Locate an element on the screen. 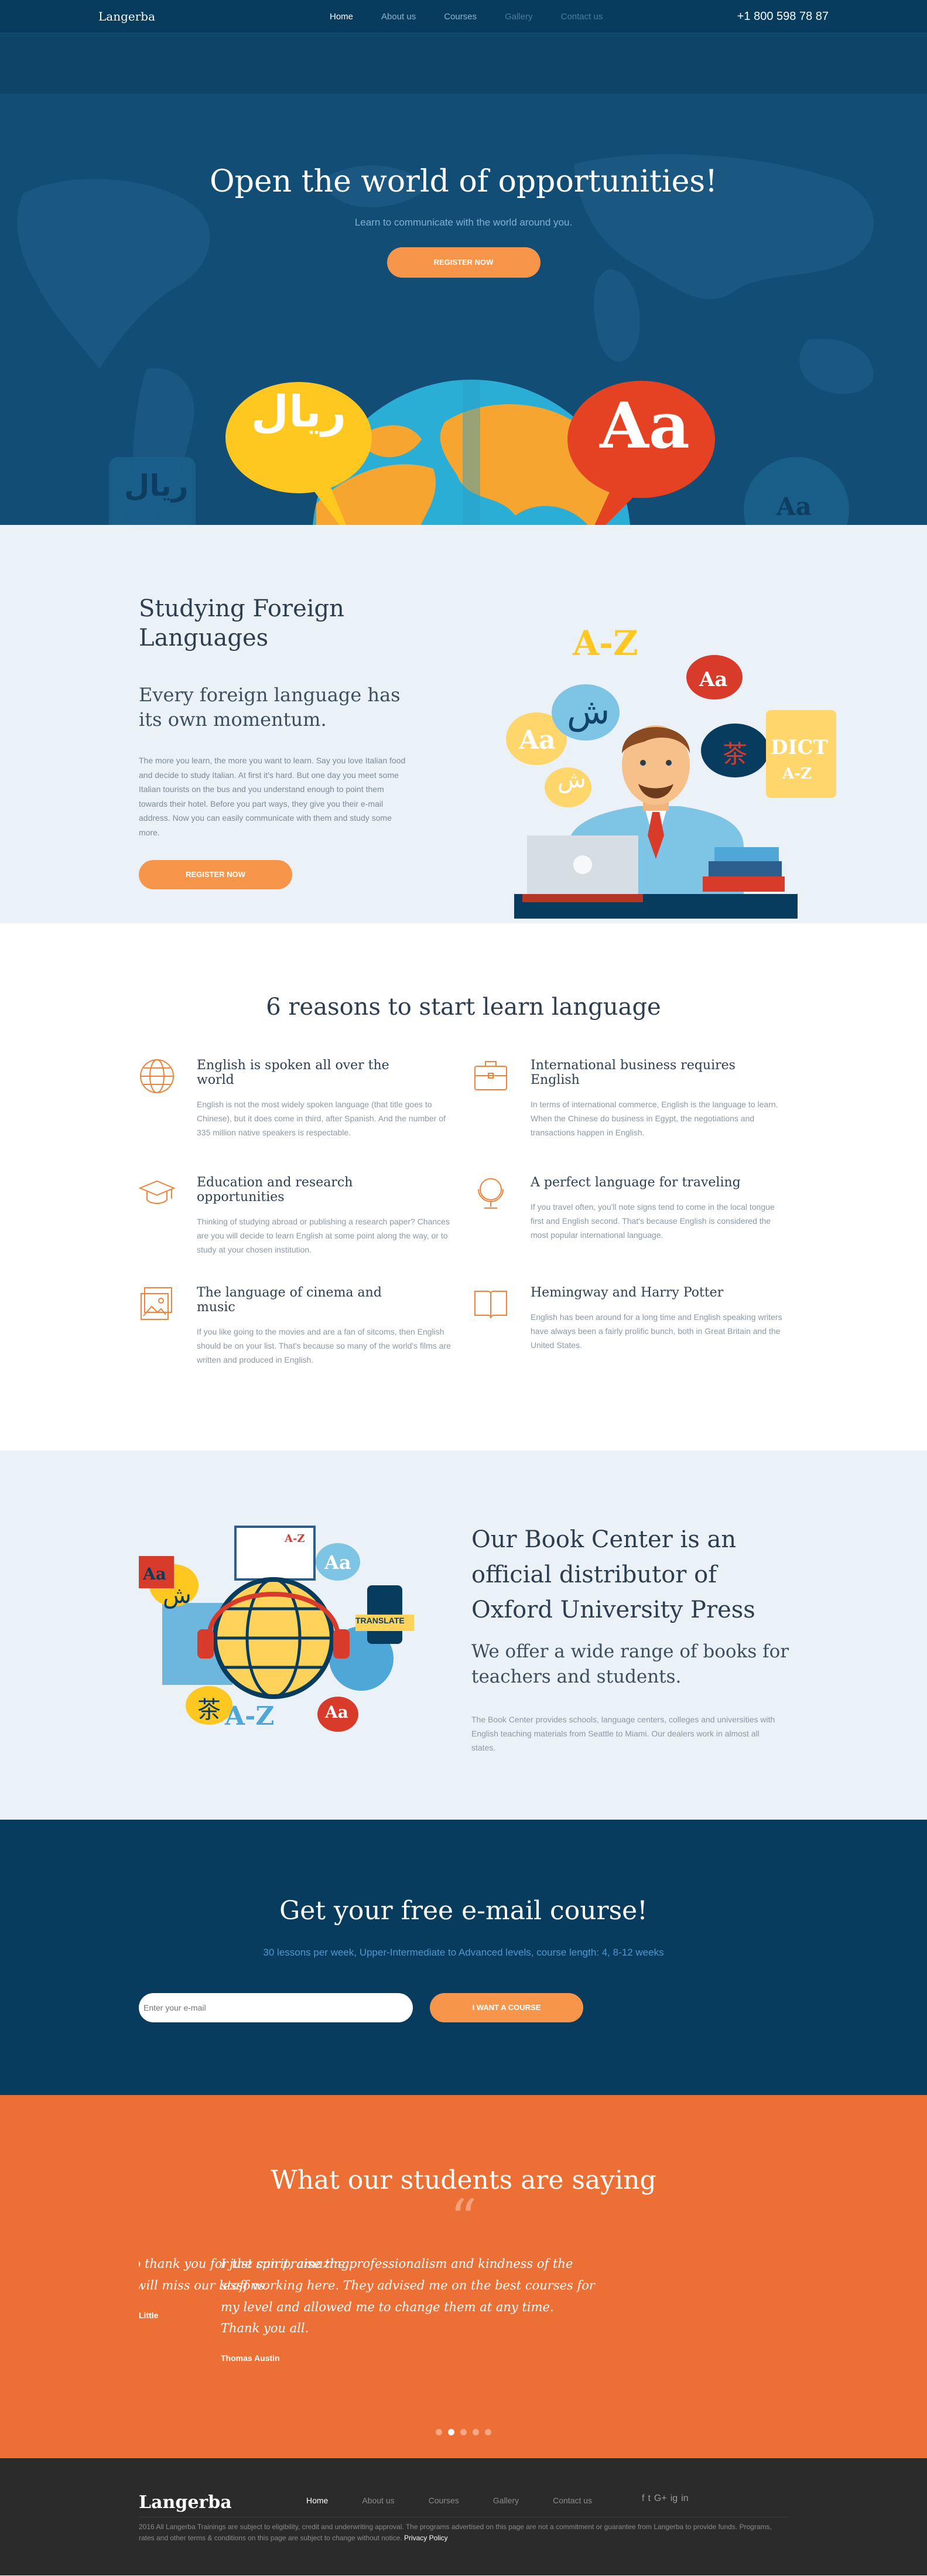 The width and height of the screenshot is (927, 2576). art-aa-yellow-label: Aa is located at coordinates (537, 740).